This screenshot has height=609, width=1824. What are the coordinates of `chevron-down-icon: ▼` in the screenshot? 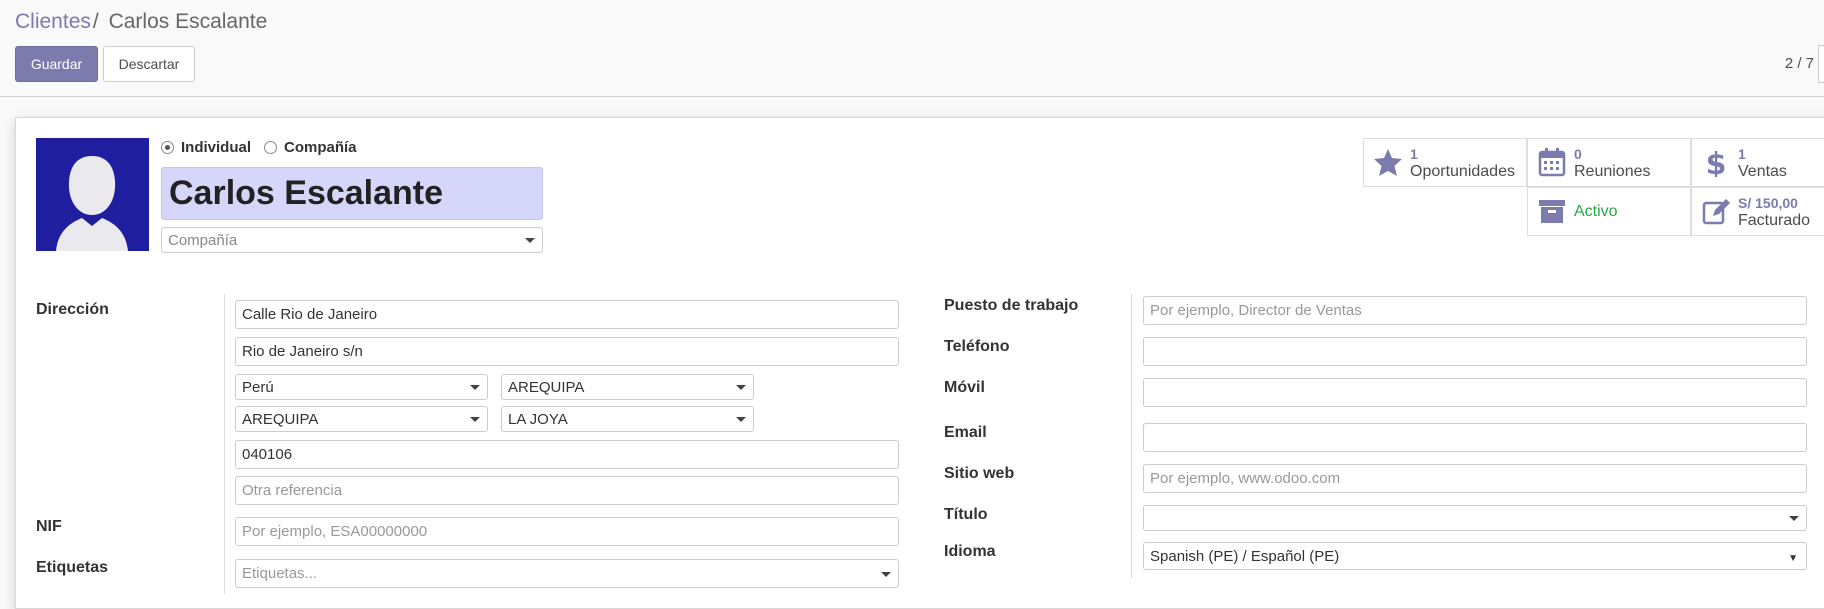 It's located at (1793, 558).